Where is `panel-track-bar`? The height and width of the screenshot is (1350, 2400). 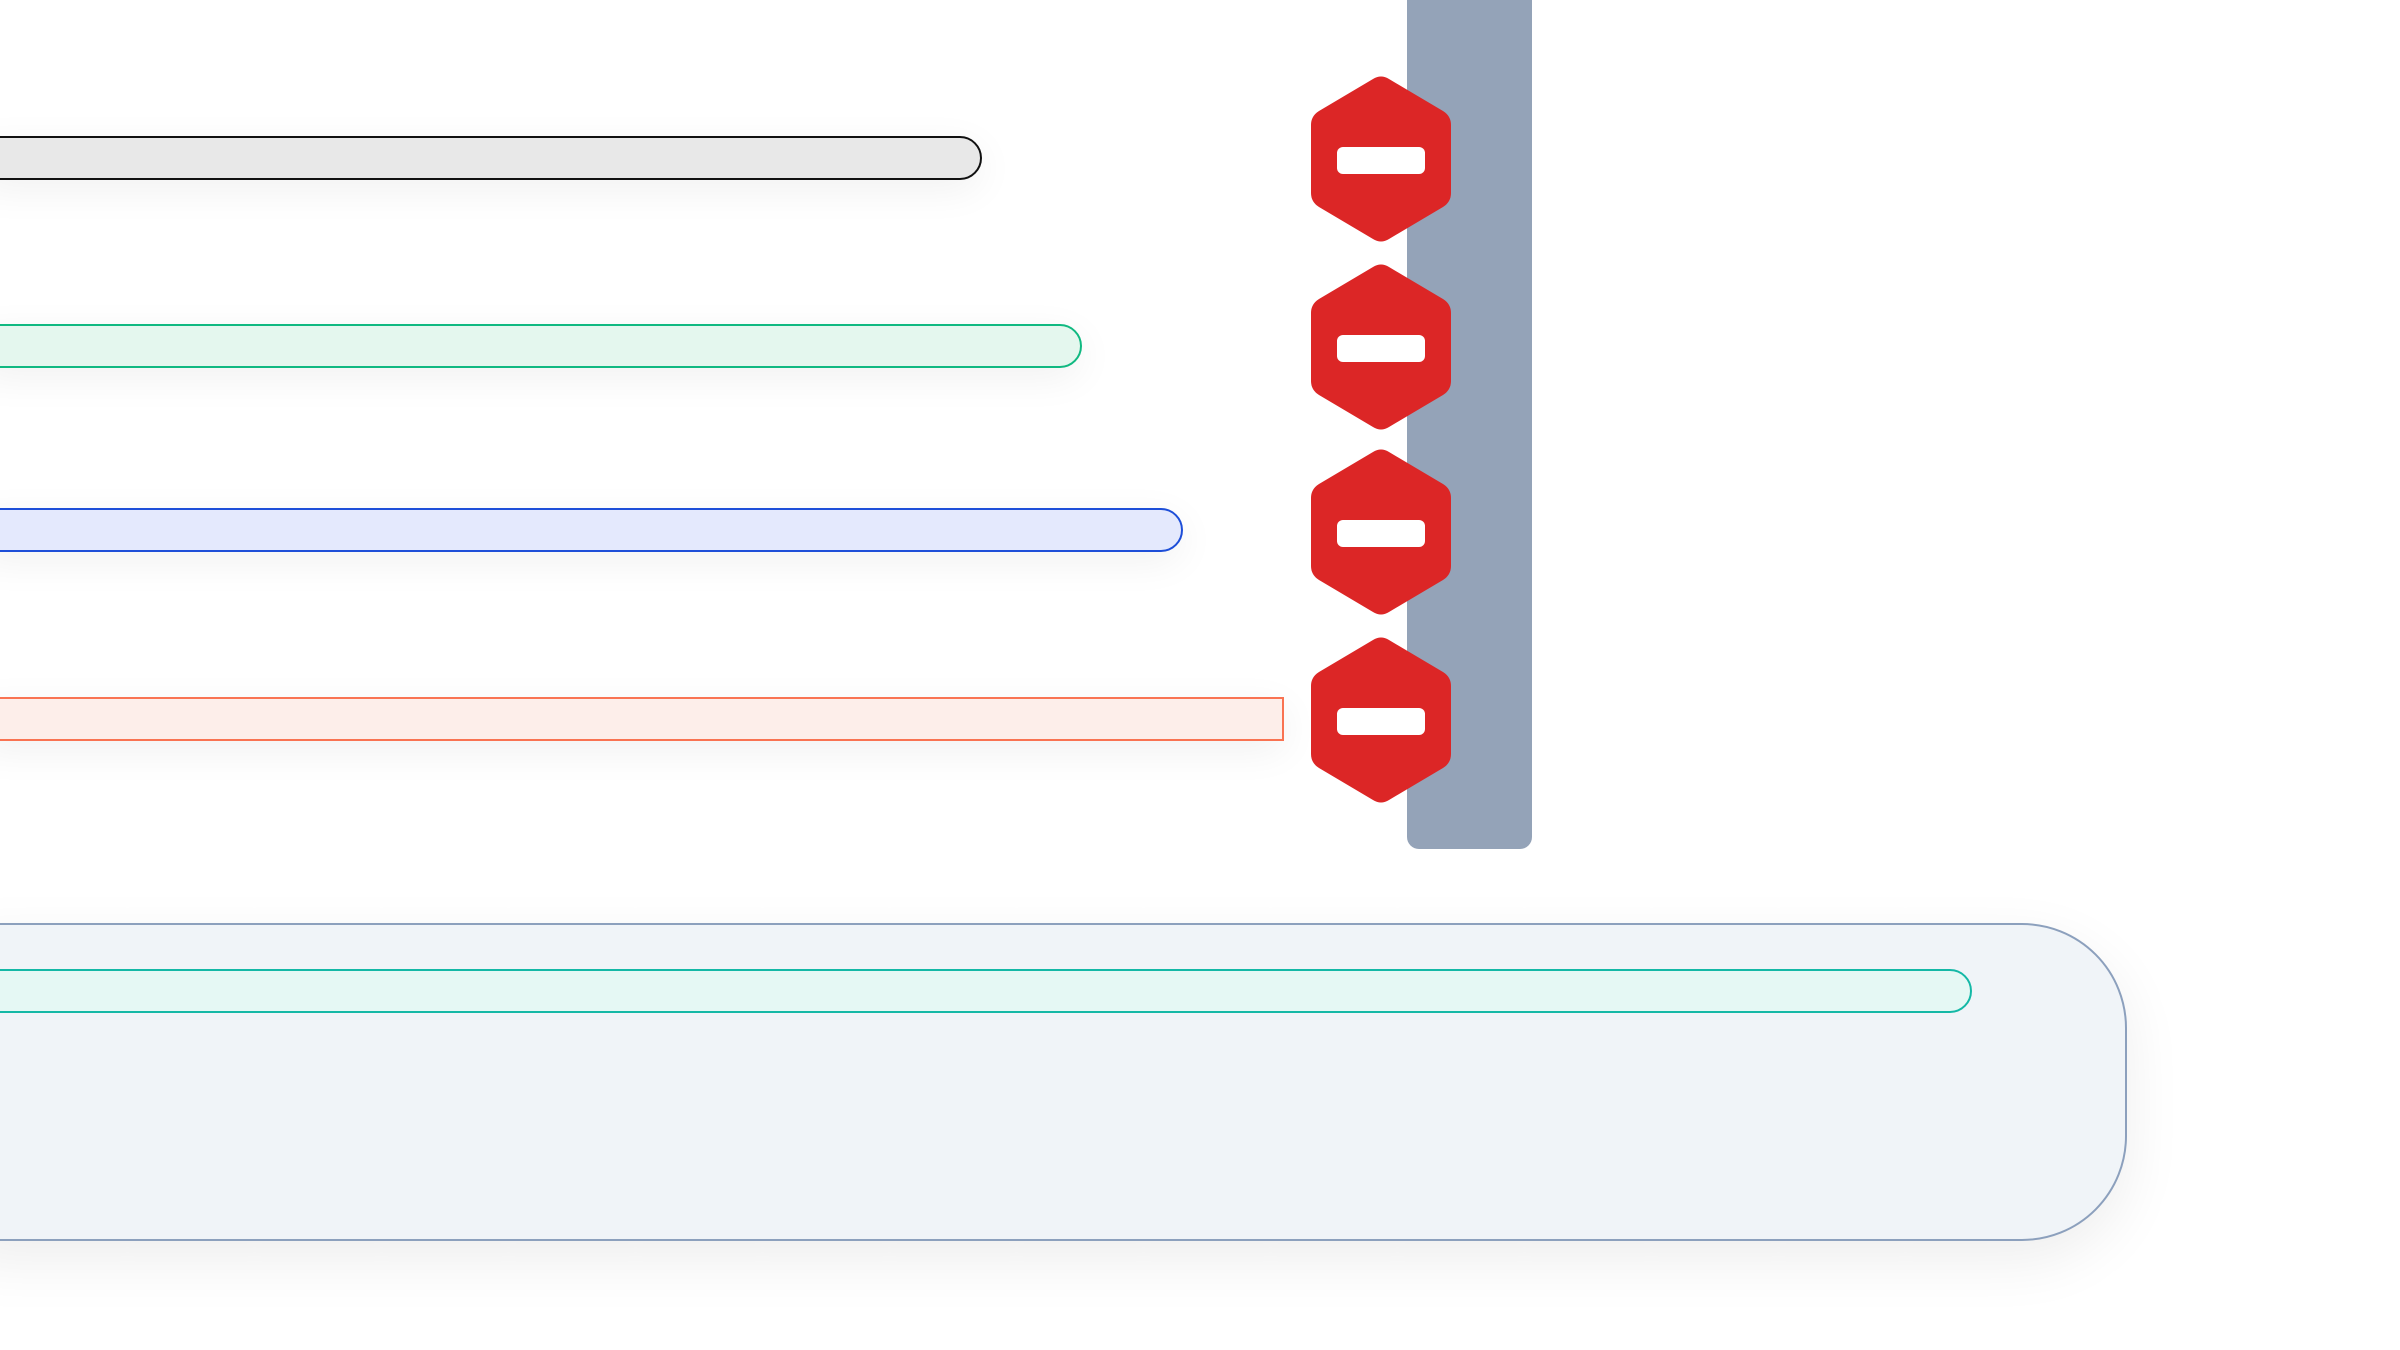
panel-track-bar is located at coordinates (986, 991).